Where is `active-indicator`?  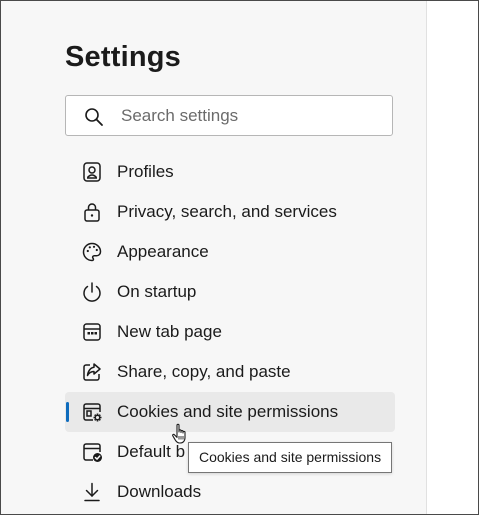
active-indicator is located at coordinates (67, 412).